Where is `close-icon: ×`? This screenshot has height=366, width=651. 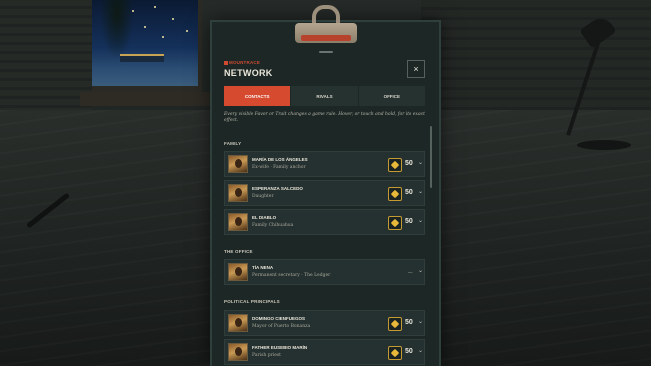 close-icon: × is located at coordinates (416, 69).